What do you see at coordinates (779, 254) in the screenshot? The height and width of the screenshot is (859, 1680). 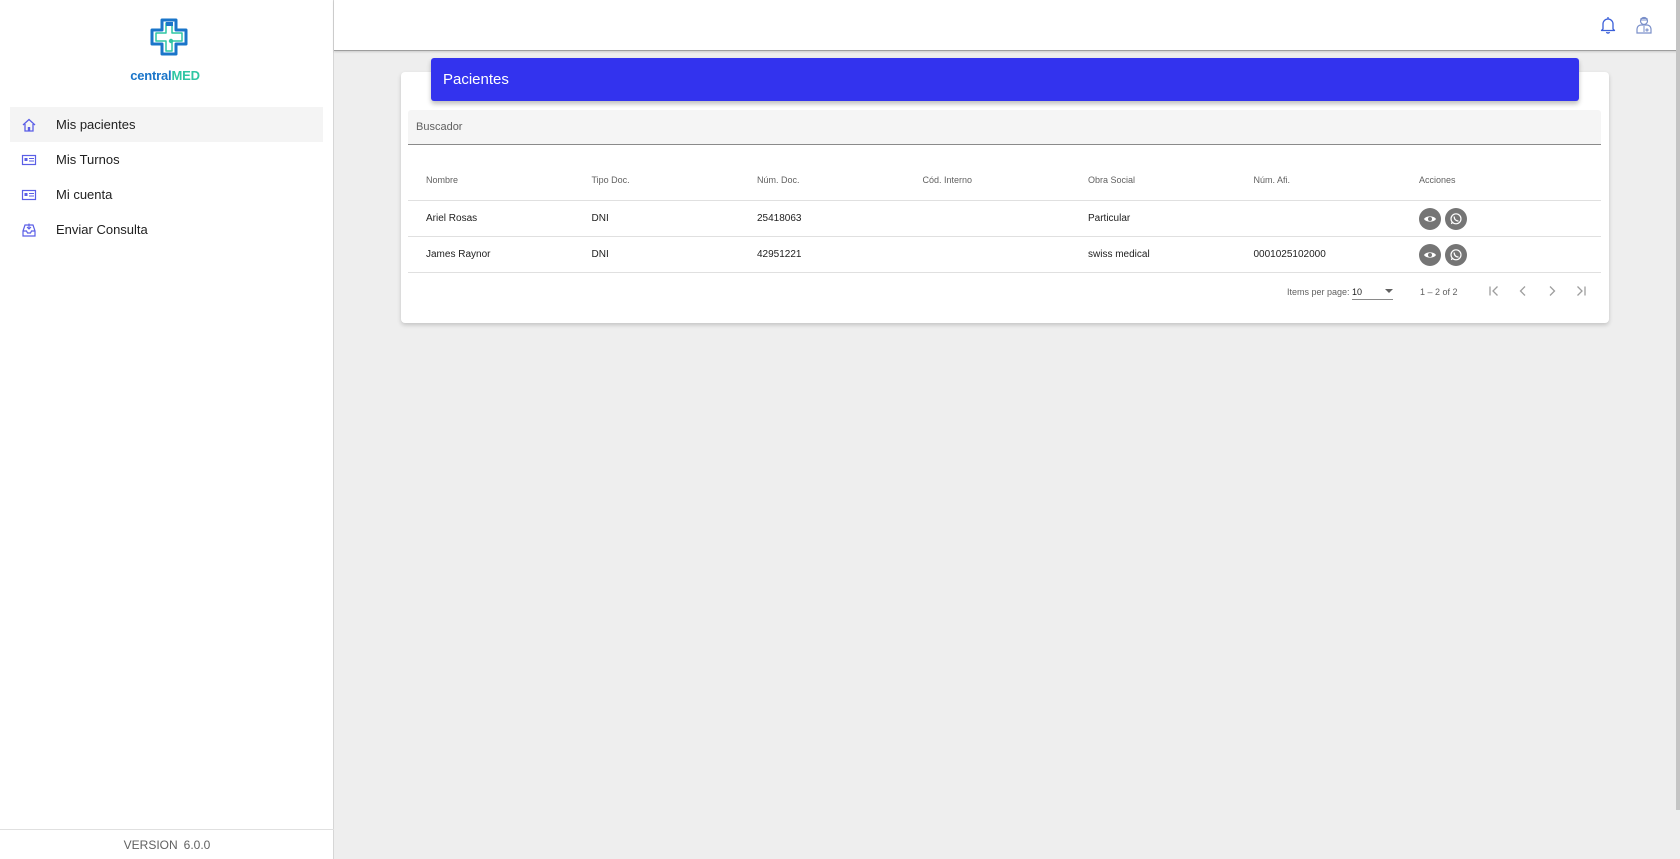 I see `cell-num-doc: 42951221` at bounding box center [779, 254].